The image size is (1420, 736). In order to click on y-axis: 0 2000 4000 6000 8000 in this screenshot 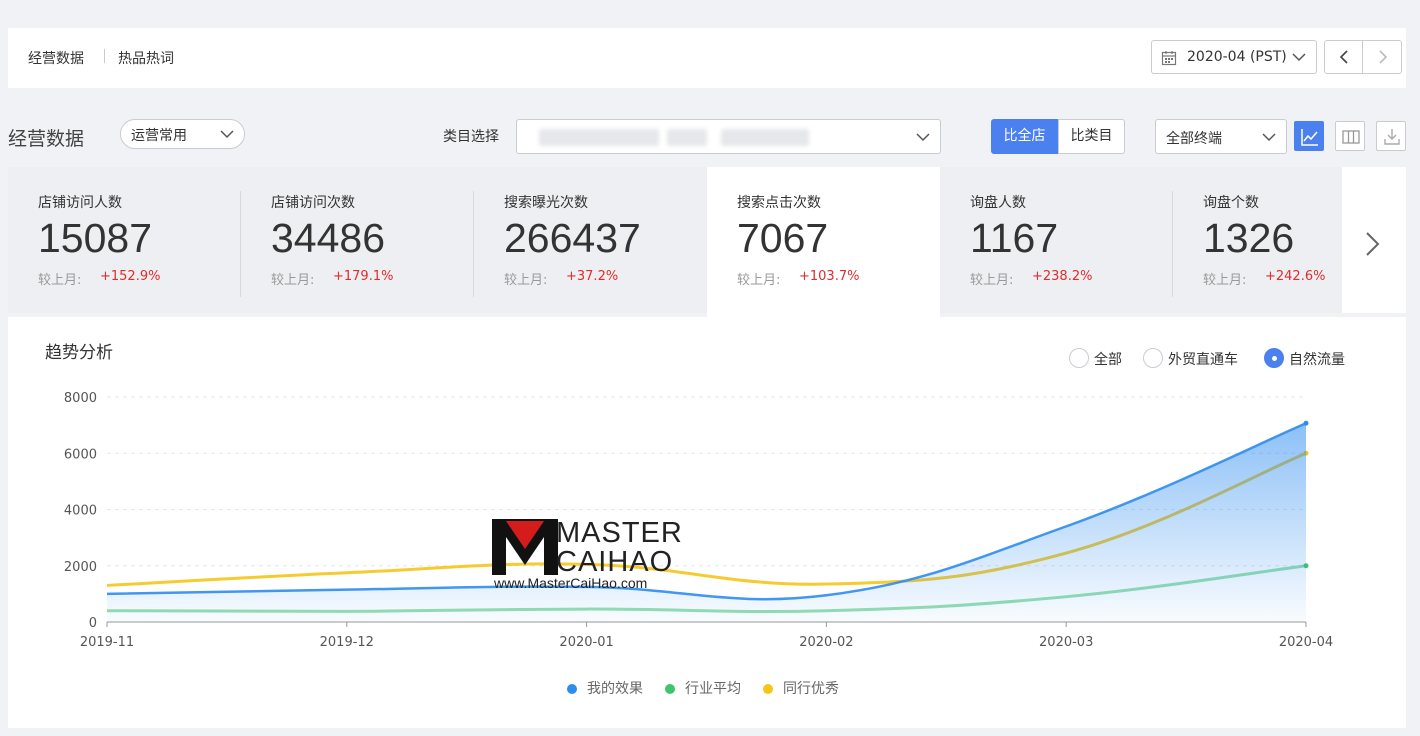, I will do `click(80, 511)`.